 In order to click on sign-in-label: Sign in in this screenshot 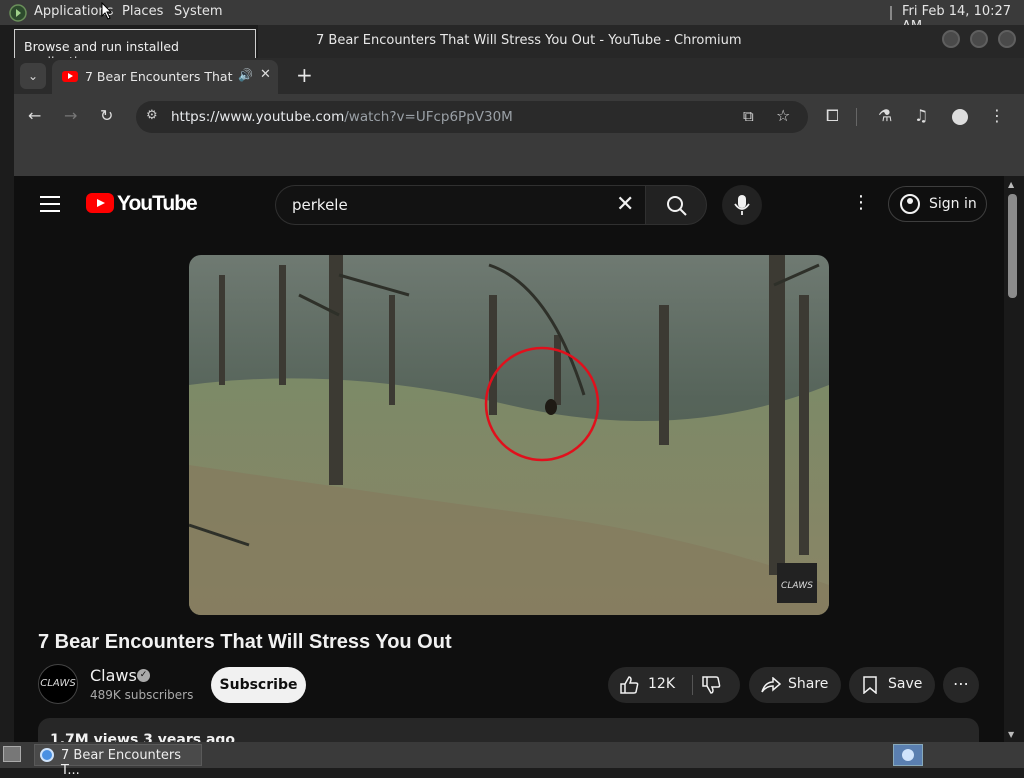, I will do `click(953, 204)`.